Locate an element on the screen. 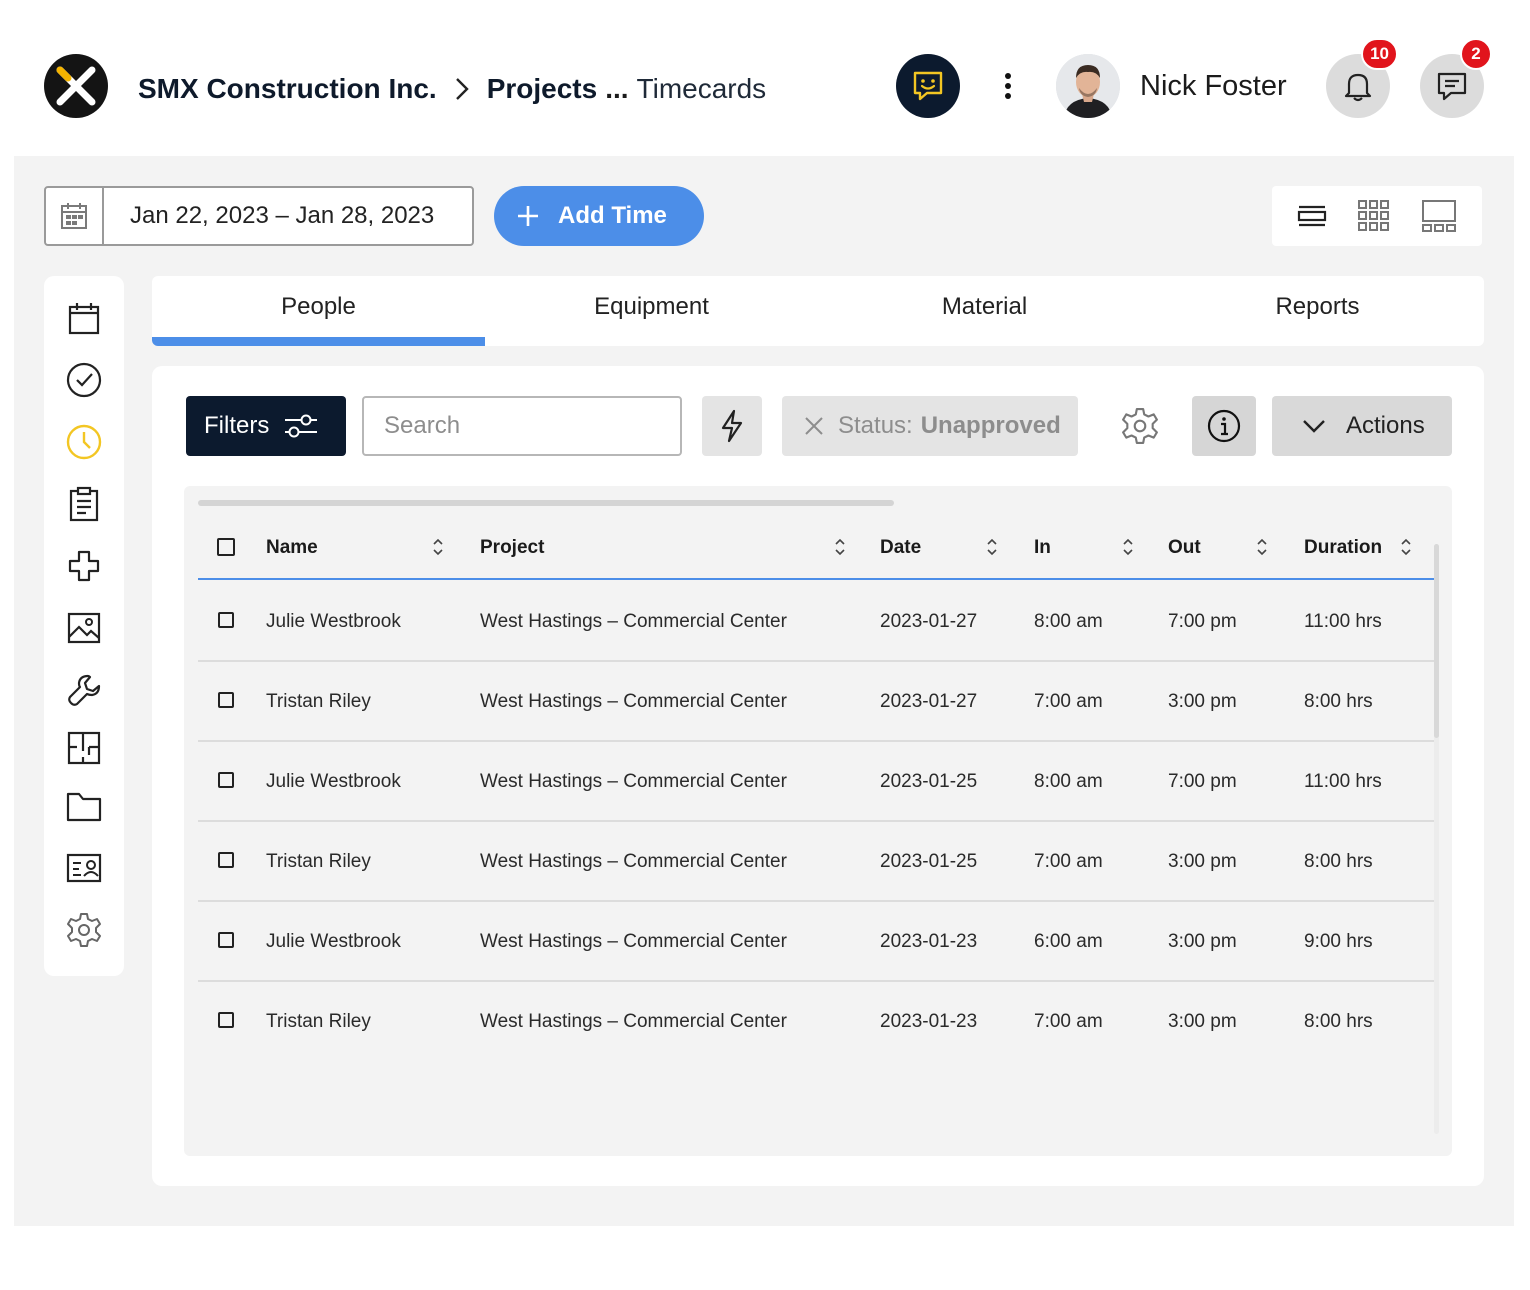 This screenshot has height=1290, width=1530. sliders-icon is located at coordinates (301, 426).